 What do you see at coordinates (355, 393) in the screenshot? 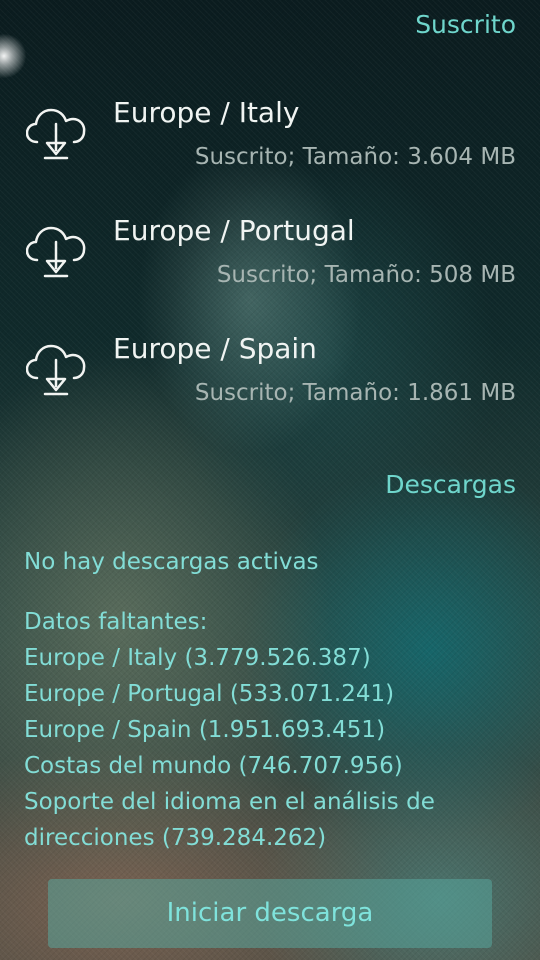
I see `map-item-status: Suscrito; Tamaño: 1.861 MB` at bounding box center [355, 393].